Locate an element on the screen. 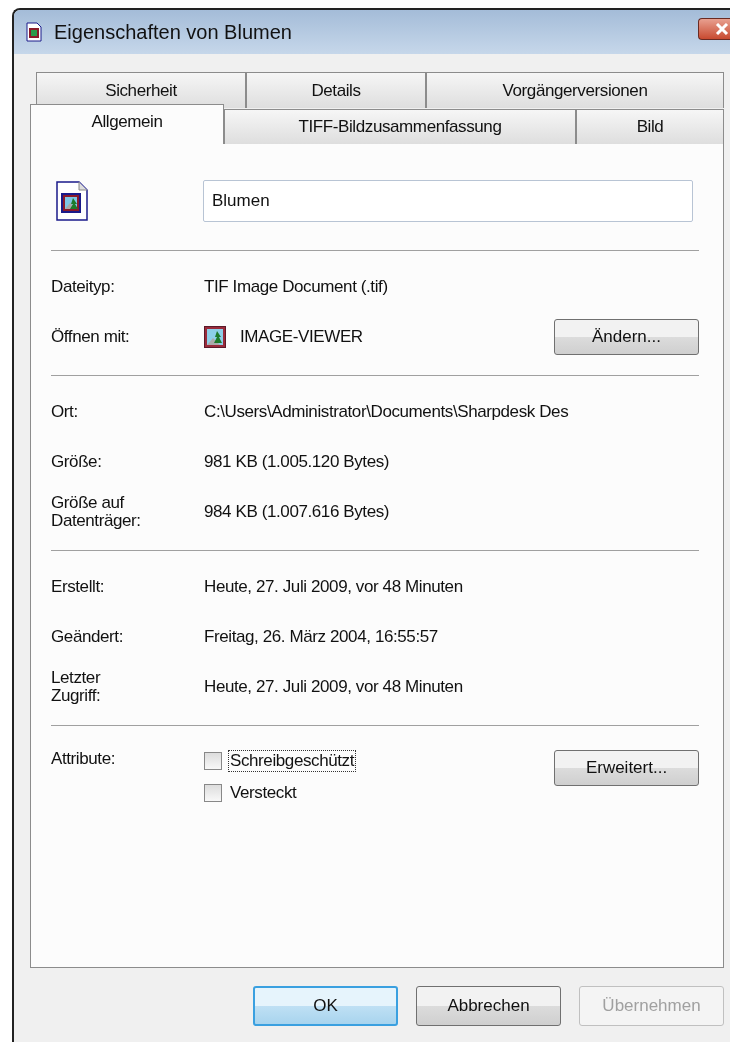 This screenshot has width=730, height=1042. field-value: TIF Image Document (.tif) is located at coordinates (296, 287).